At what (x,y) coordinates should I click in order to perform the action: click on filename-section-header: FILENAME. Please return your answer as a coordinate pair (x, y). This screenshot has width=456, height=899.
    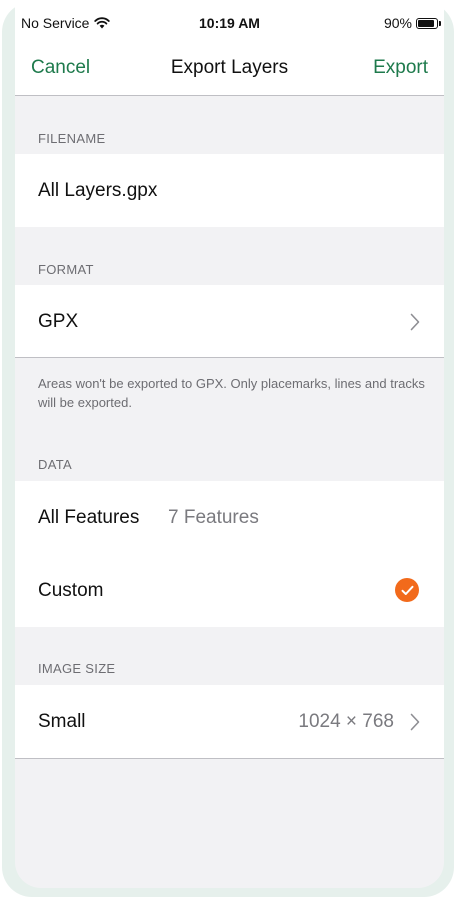
    Looking at the image, I should click on (72, 138).